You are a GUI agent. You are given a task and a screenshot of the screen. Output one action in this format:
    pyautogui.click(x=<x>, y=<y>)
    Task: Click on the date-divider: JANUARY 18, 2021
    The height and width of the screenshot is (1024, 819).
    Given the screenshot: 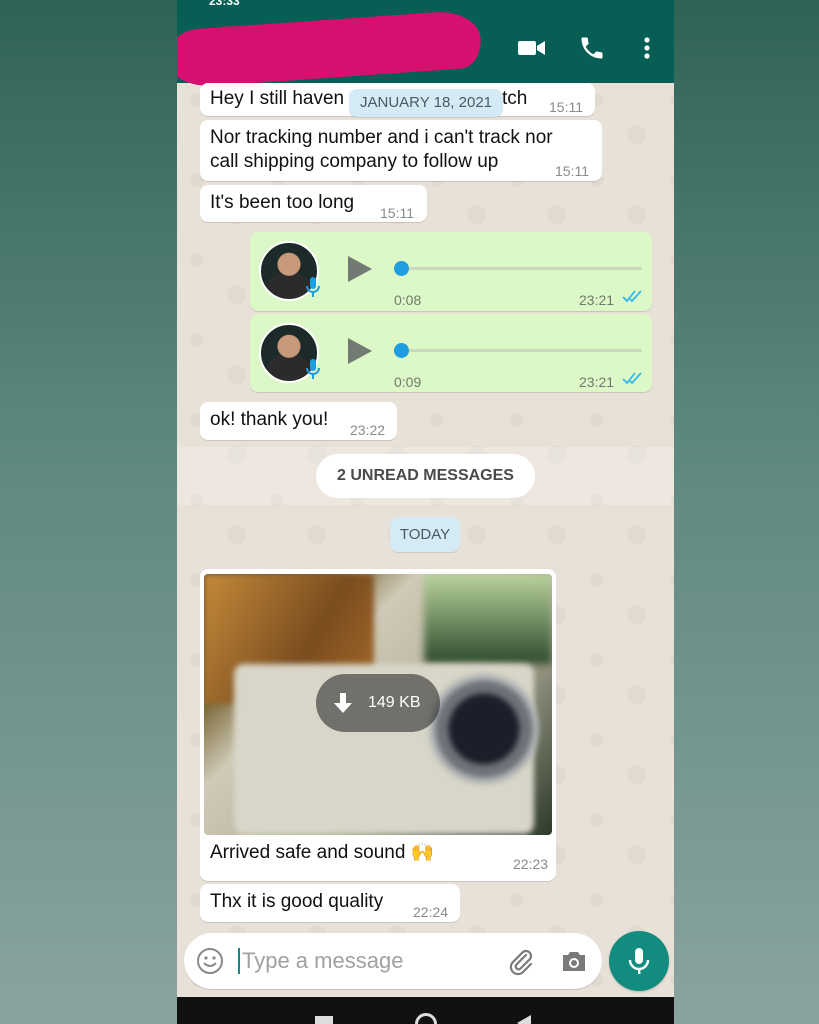 What is the action you would take?
    pyautogui.click(x=426, y=103)
    